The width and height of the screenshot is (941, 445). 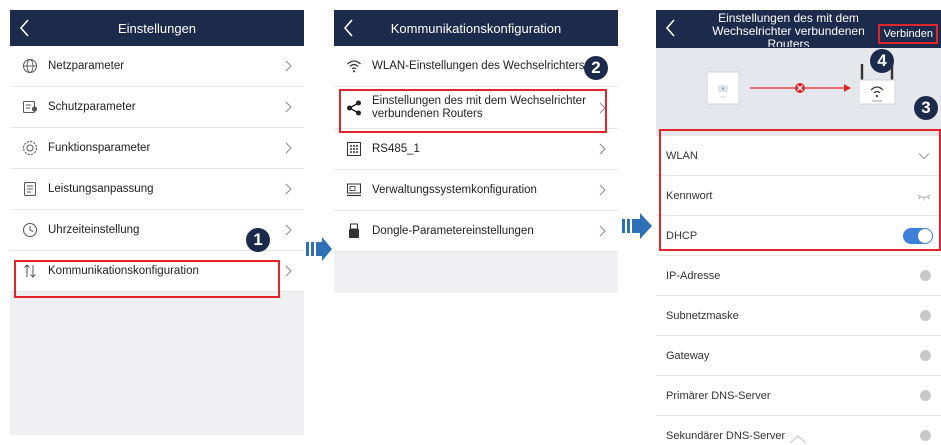 I want to click on dongle-icon, so click(x=354, y=230).